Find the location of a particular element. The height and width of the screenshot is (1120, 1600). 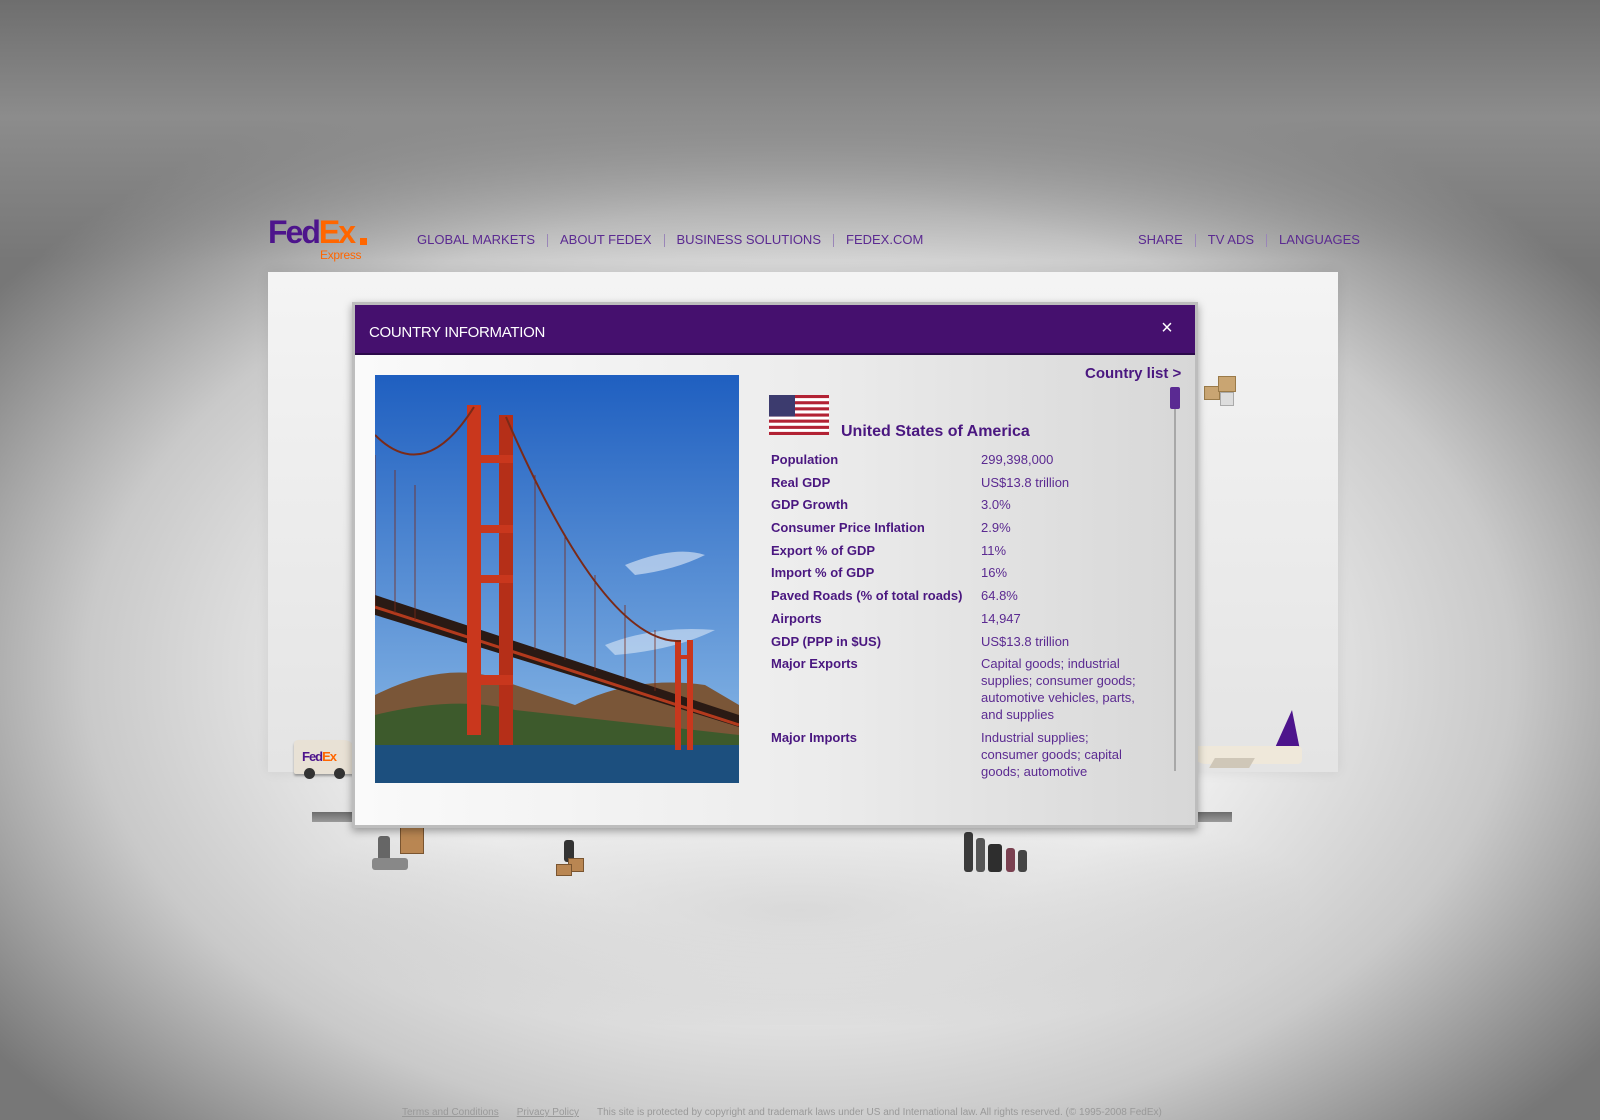

stat-row: Export % of GDP 11% is located at coordinates (961, 550).